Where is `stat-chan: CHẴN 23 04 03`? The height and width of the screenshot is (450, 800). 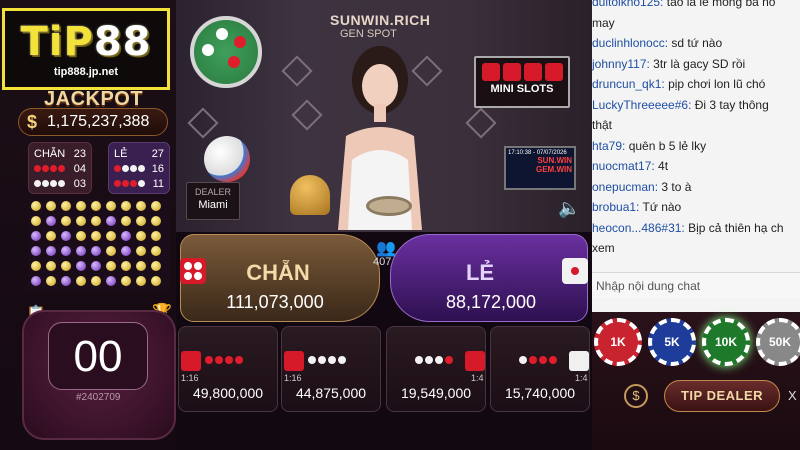 stat-chan: CHẴN 23 04 03 is located at coordinates (60, 168).